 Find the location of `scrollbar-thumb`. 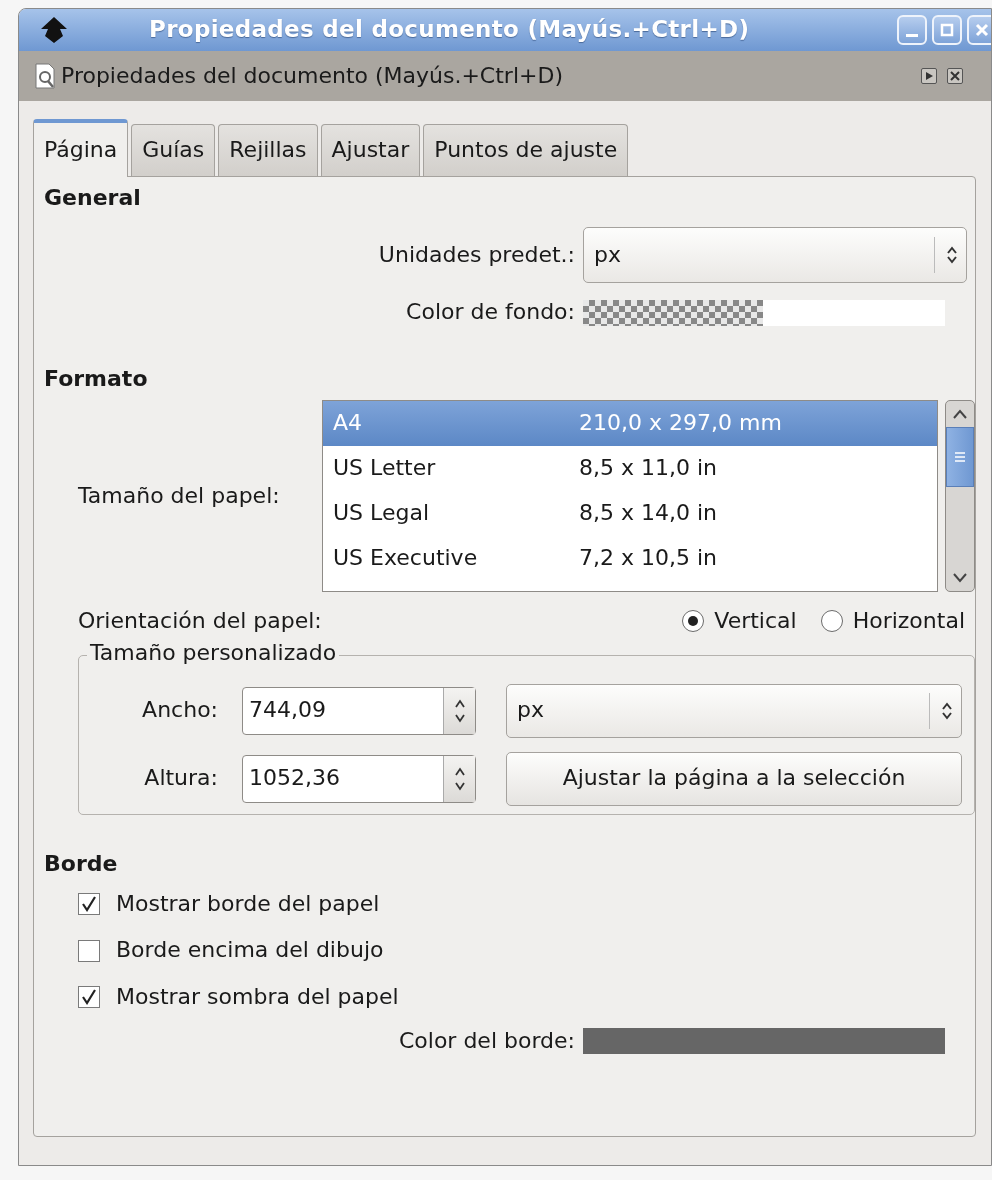

scrollbar-thumb is located at coordinates (960, 457).